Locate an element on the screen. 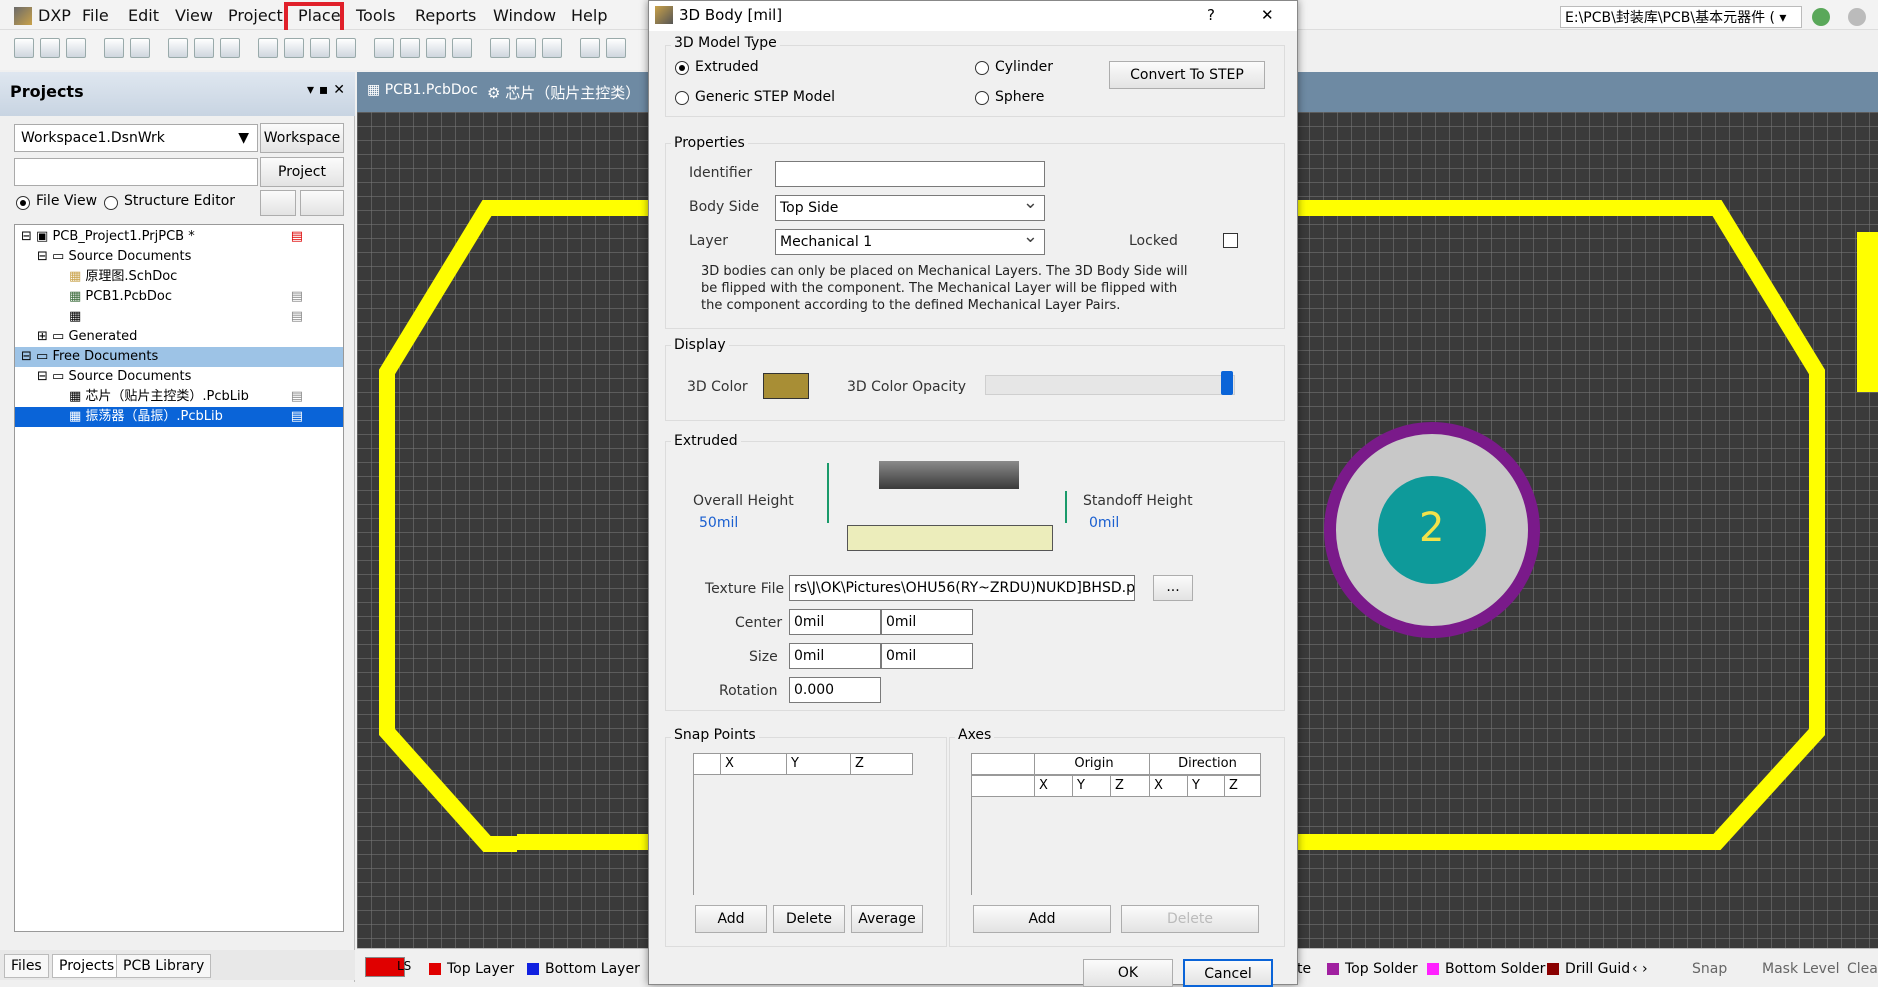  zoom-fit-icon is located at coordinates (320, 48).